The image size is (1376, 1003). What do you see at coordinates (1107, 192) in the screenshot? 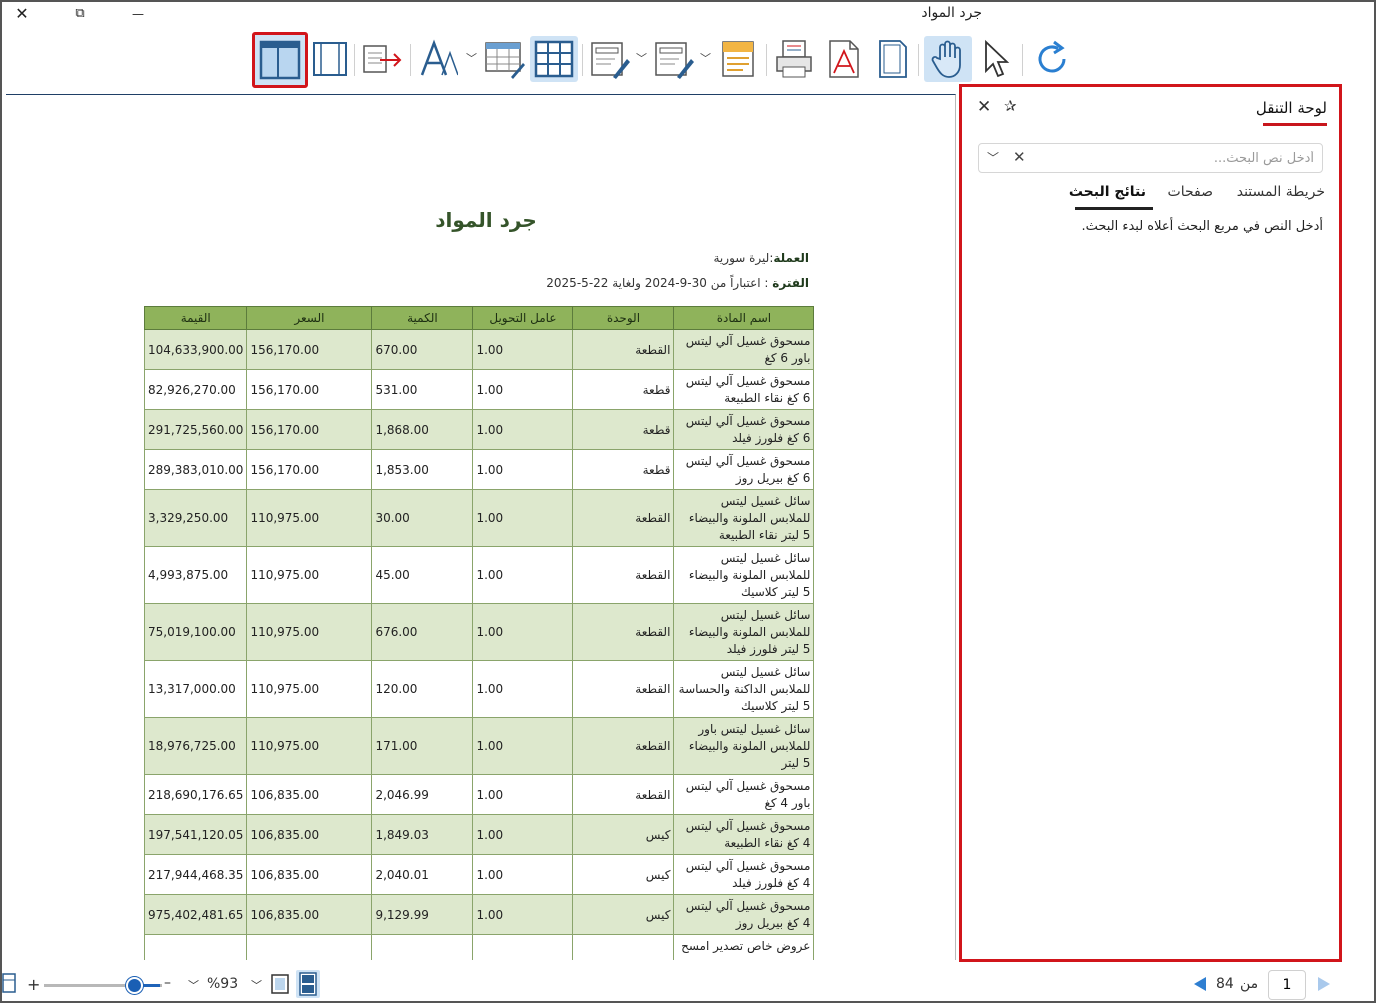
I see `tab-search-results: نتائج البحث` at bounding box center [1107, 192].